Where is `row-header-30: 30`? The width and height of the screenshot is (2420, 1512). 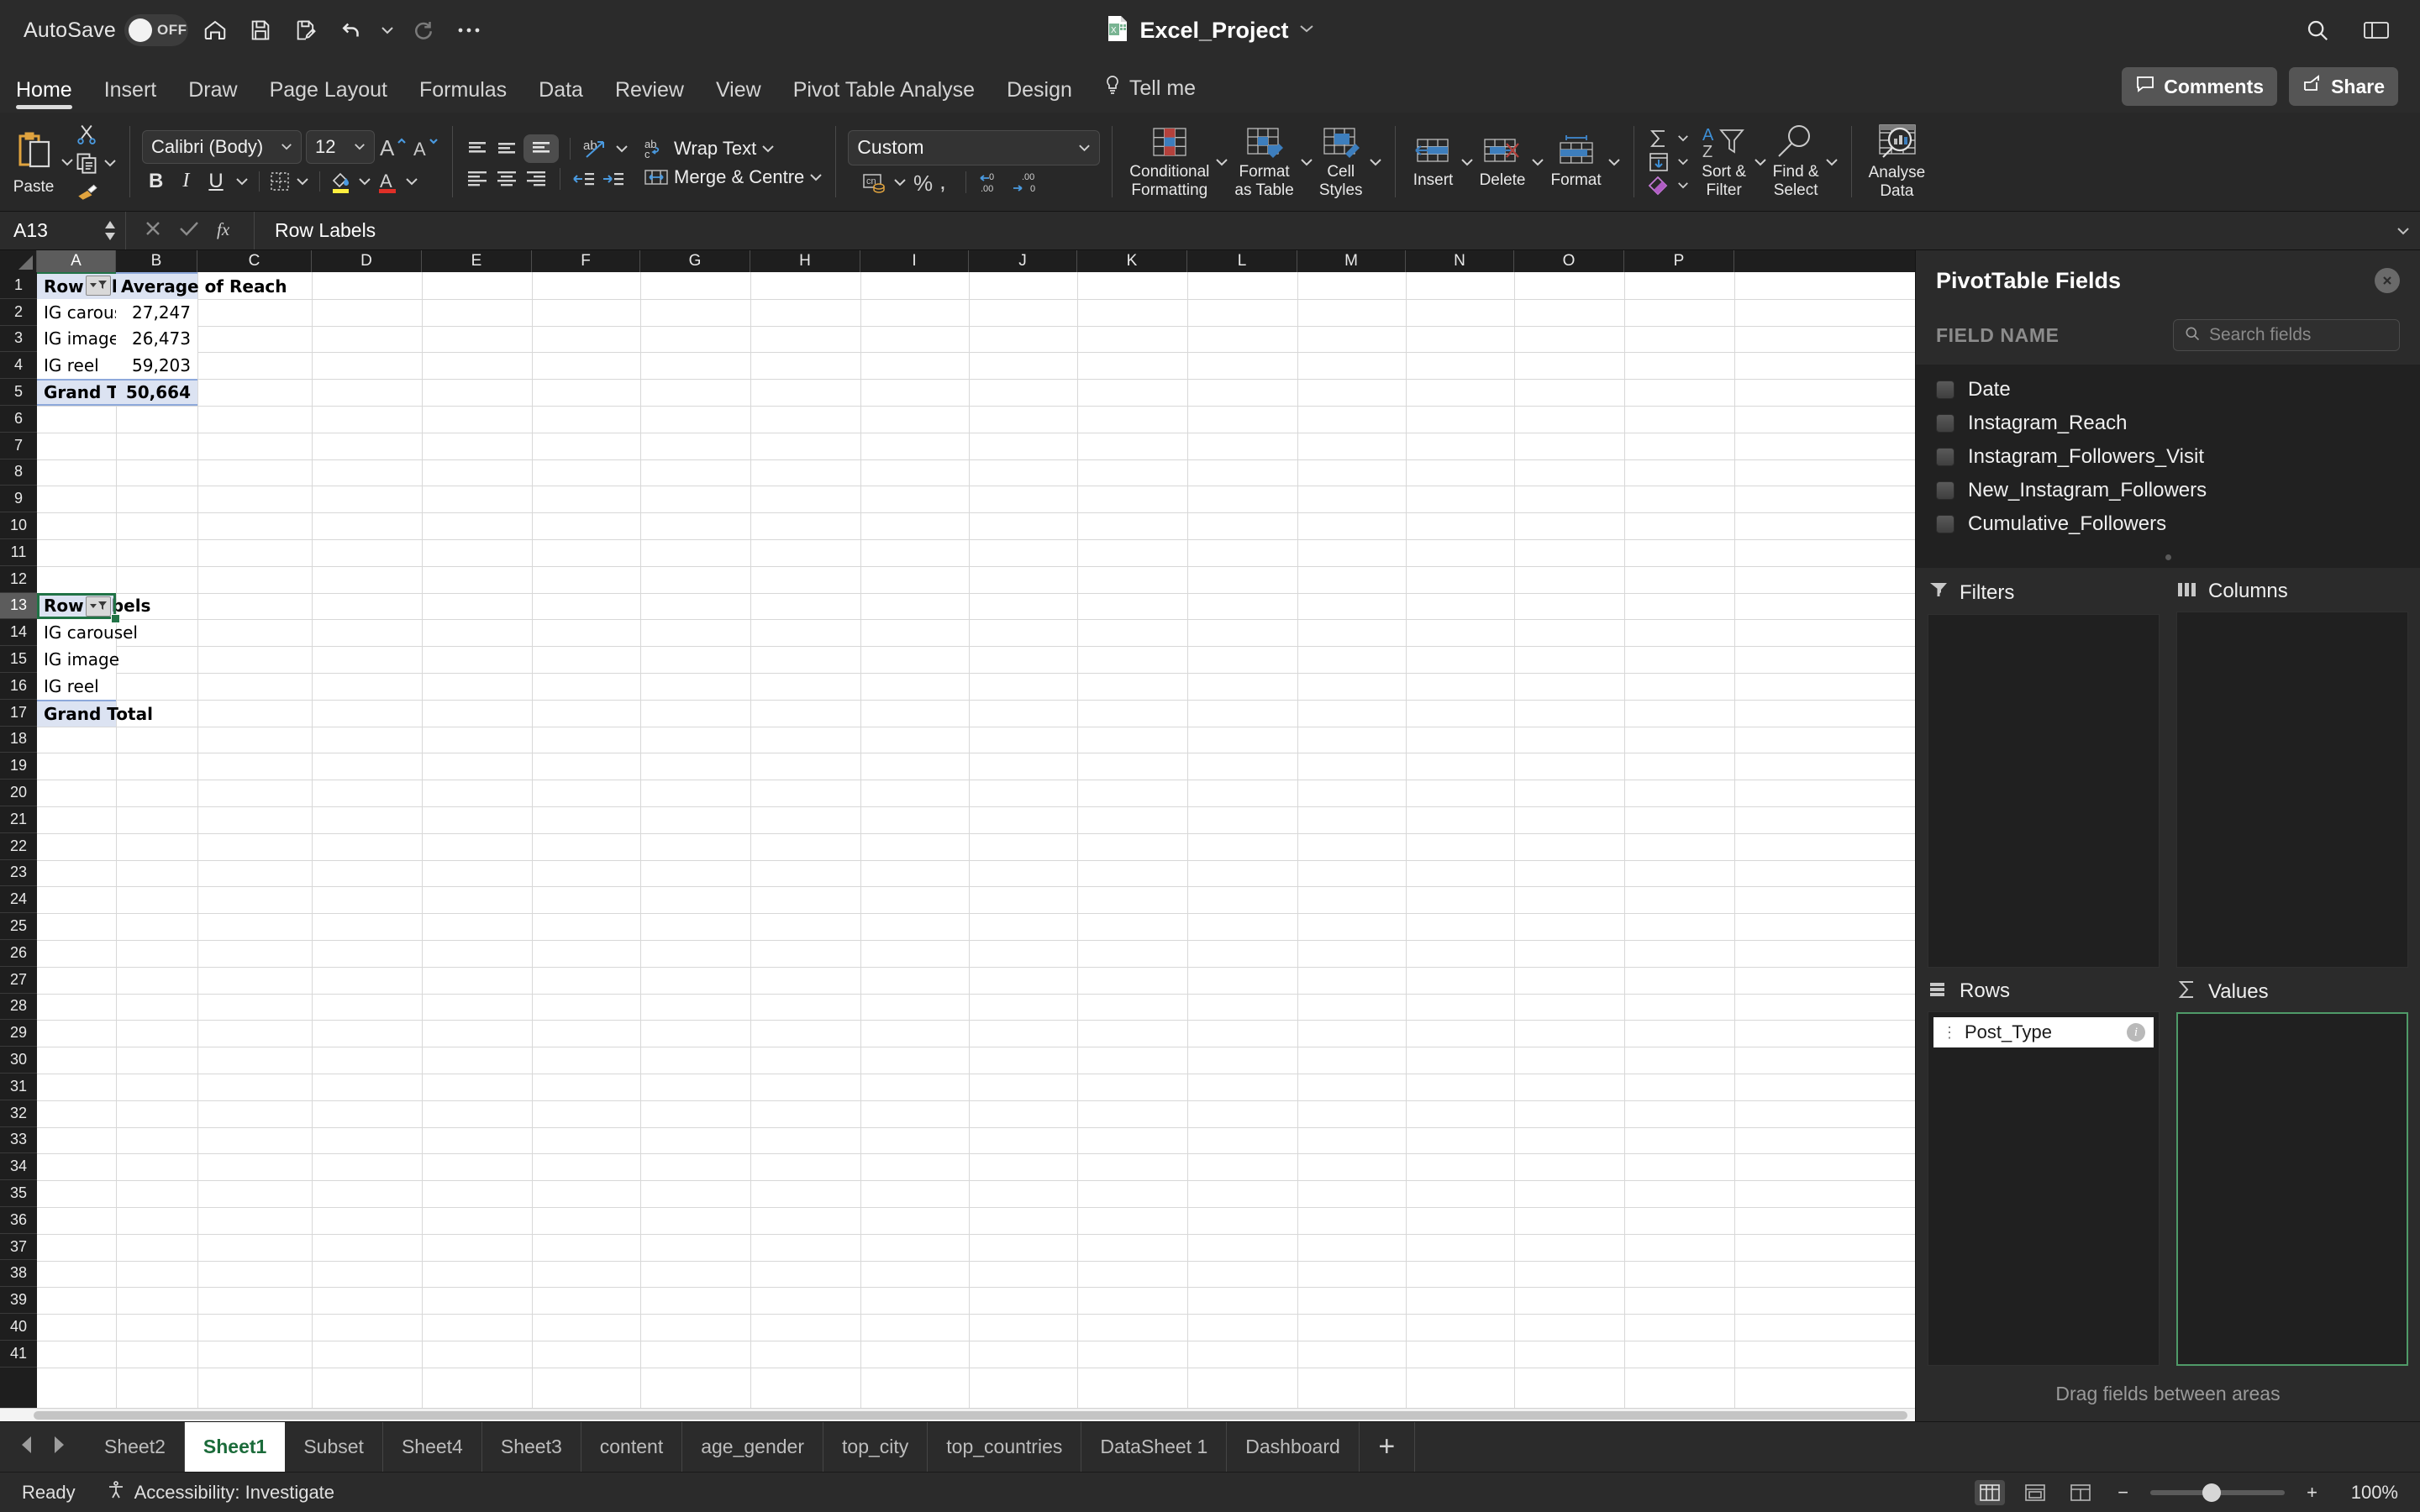 row-header-30: 30 is located at coordinates (18, 1060).